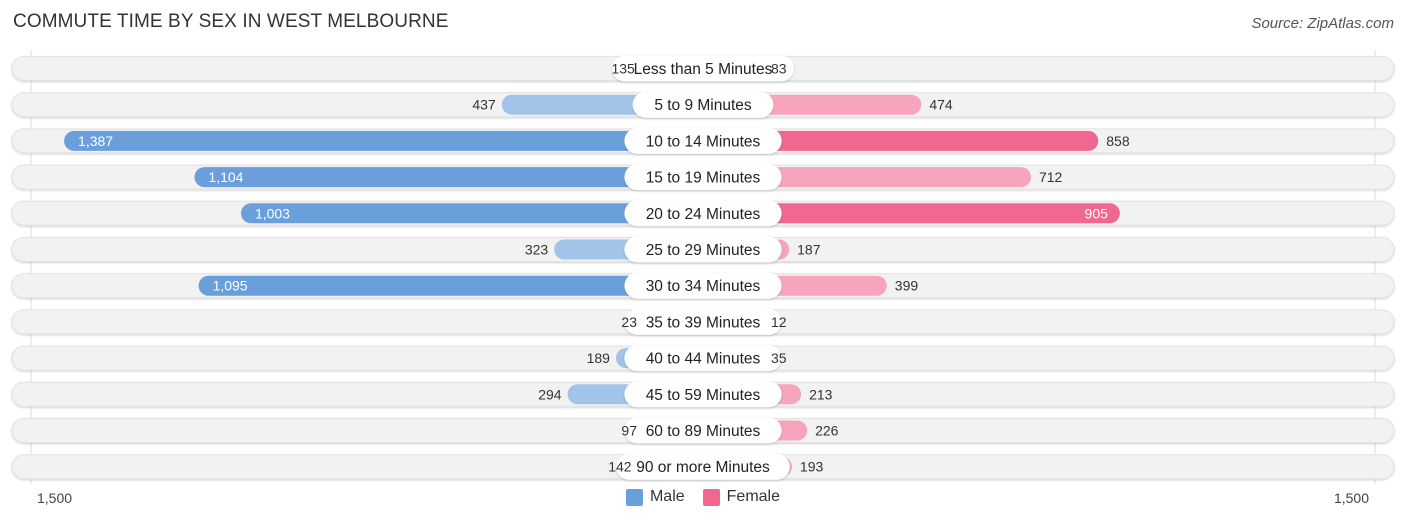  Describe the element at coordinates (821, 394) in the screenshot. I see `value-label-female: 213` at that location.